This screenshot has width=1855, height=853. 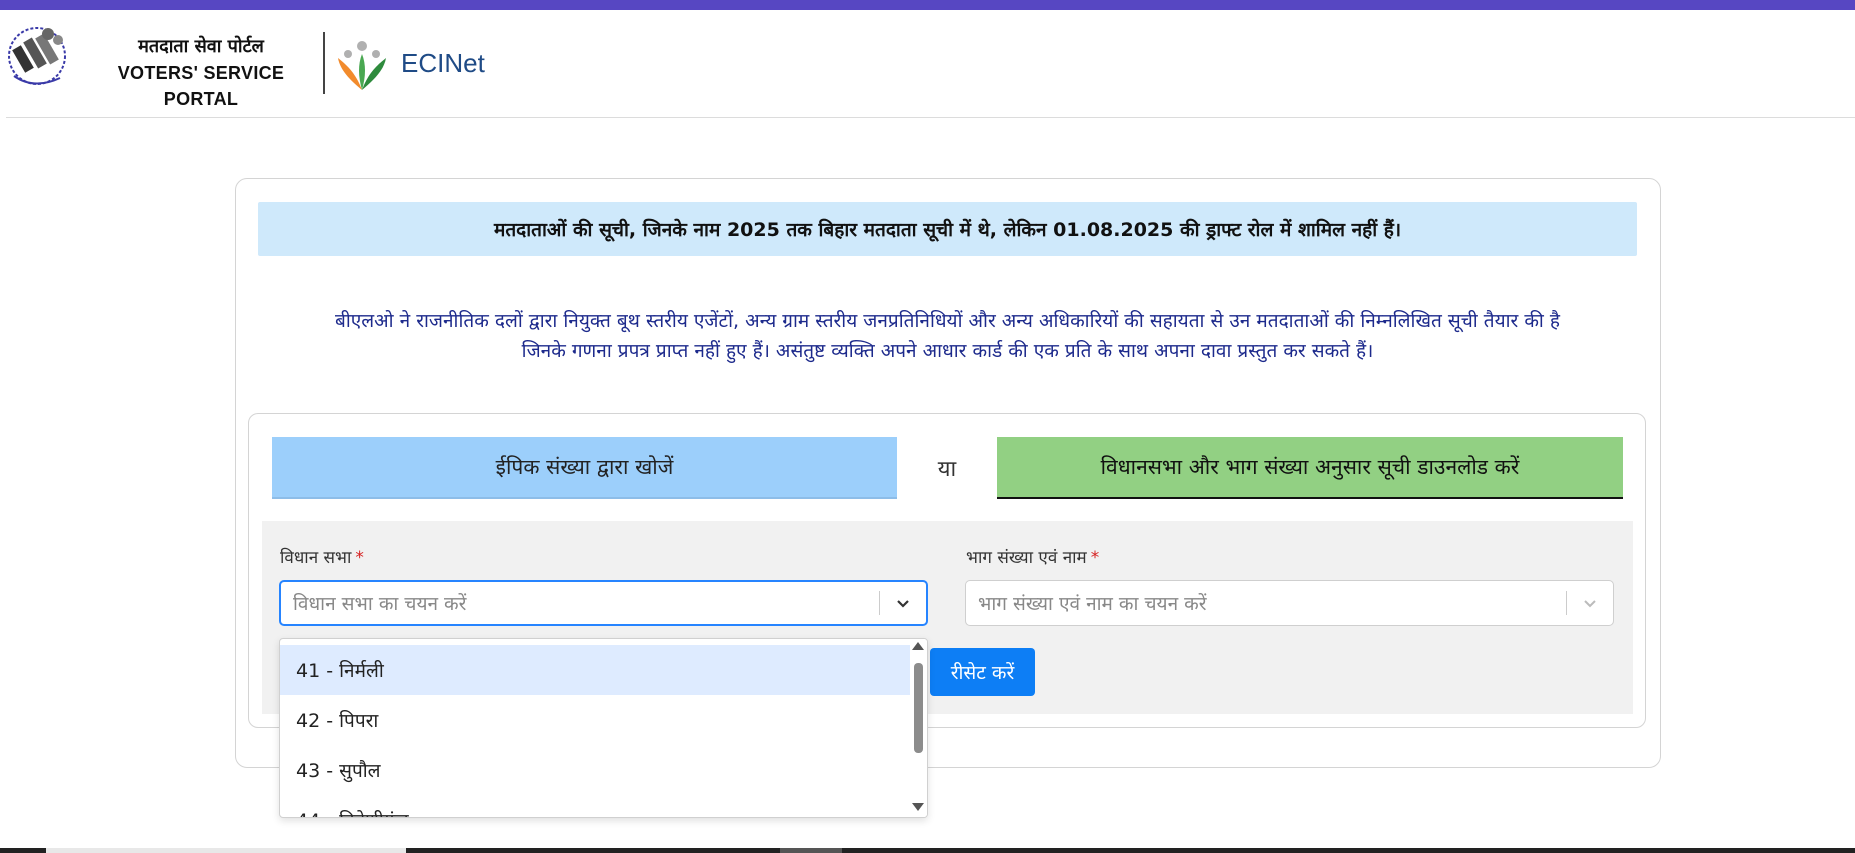 I want to click on dropdown-option: 44 - त्रिवेणीगंज, so click(x=595, y=806).